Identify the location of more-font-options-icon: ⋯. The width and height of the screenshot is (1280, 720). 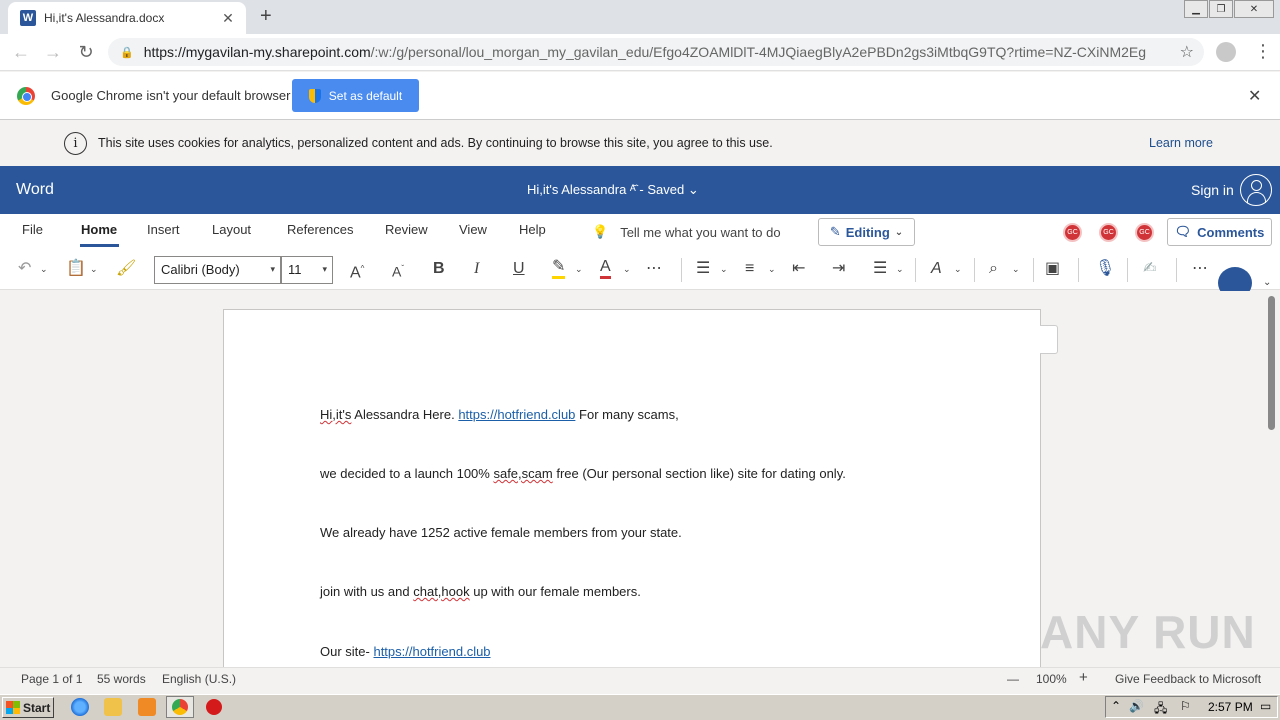
(654, 269).